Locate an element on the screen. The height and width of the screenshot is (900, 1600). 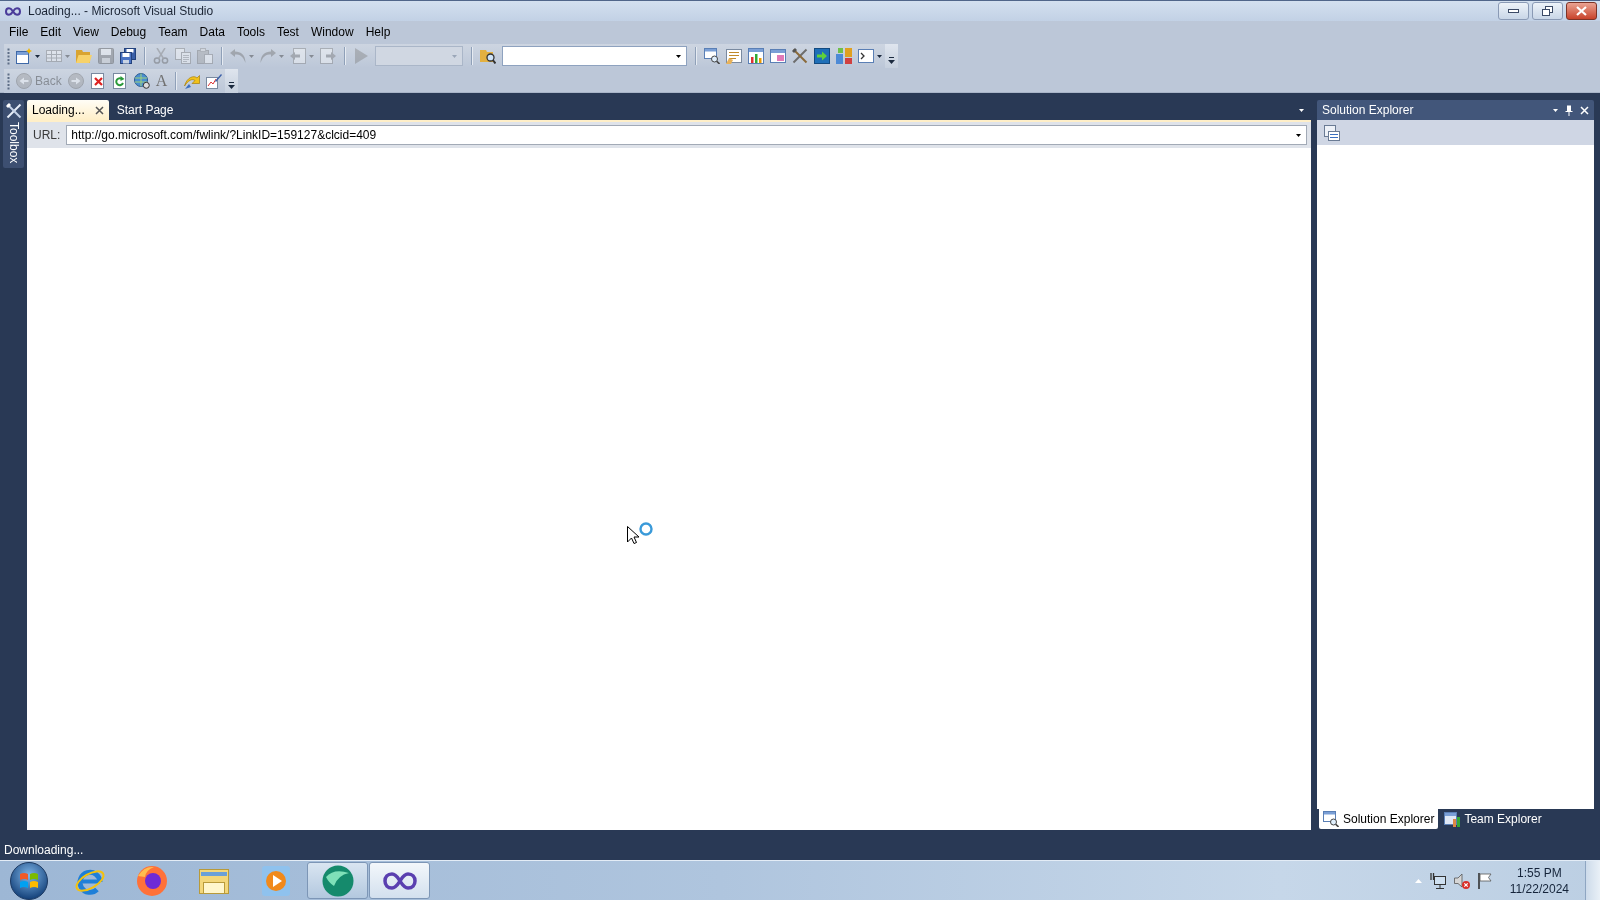
url-field: http://go.microsoft.com/fwlink/?LinkID=159127&clcid=409 is located at coordinates (686, 135).